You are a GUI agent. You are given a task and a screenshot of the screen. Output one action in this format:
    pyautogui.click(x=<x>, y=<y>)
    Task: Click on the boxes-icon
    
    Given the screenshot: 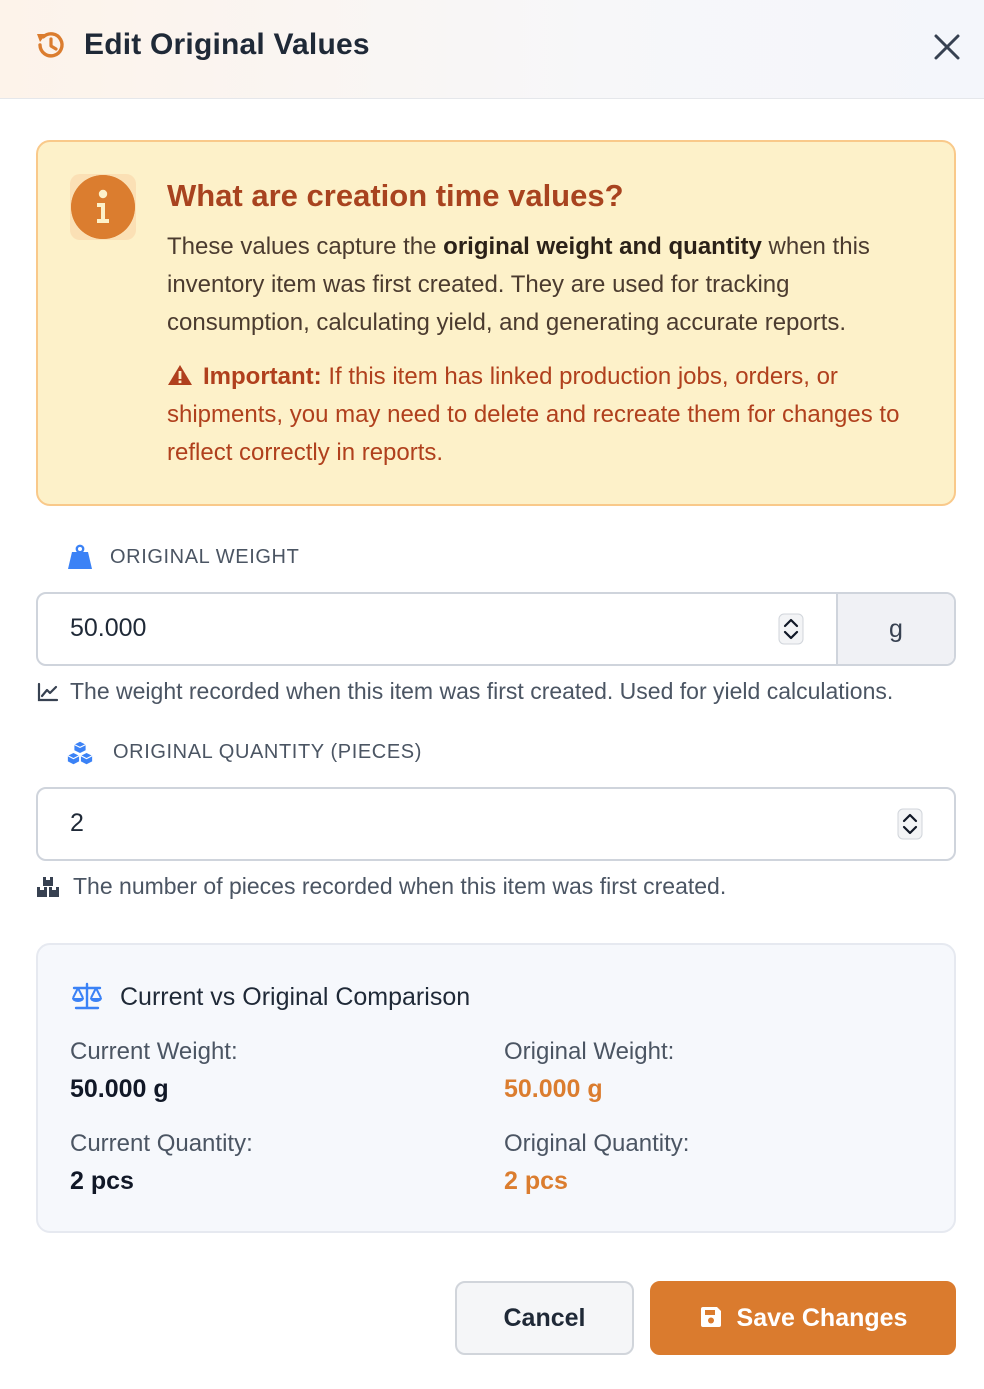 What is the action you would take?
    pyautogui.click(x=48, y=887)
    